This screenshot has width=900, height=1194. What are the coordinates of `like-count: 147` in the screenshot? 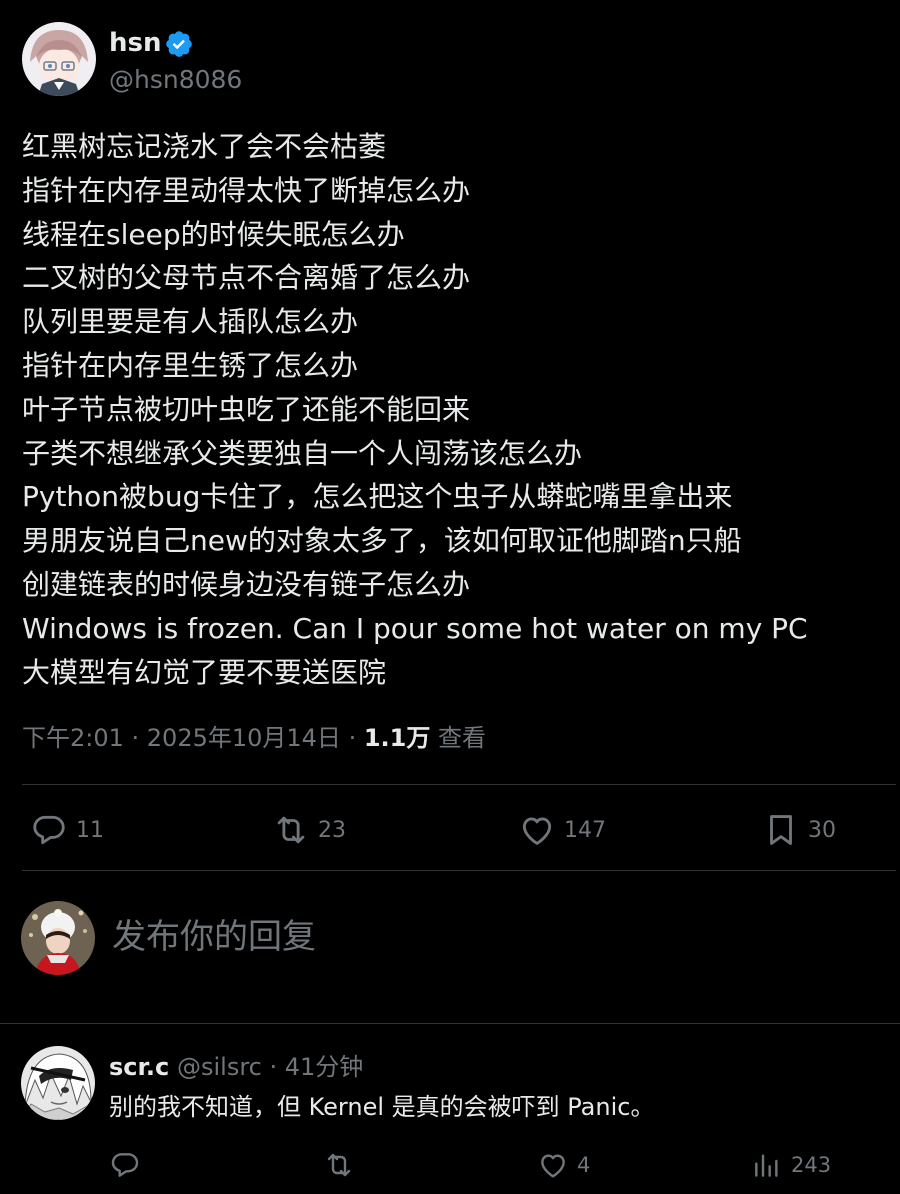 It's located at (585, 830).